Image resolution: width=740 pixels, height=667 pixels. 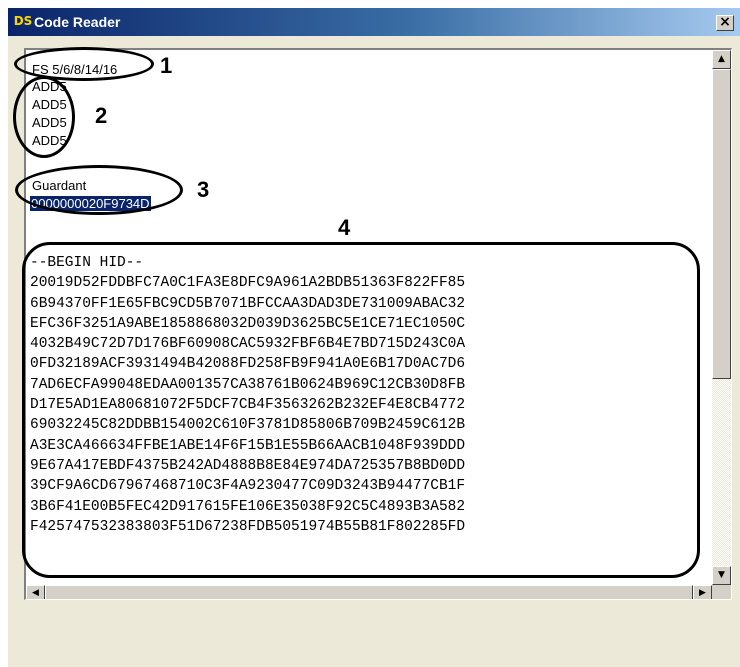 I want to click on app-logo-icon: DS, so click(x=23, y=21).